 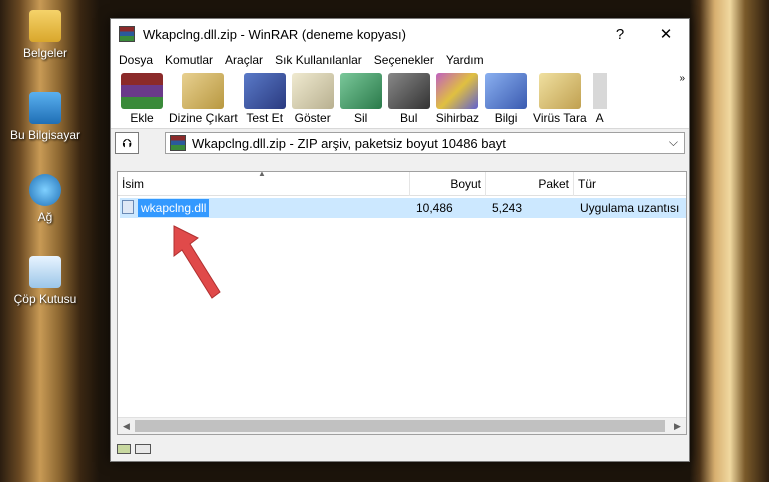 What do you see at coordinates (142, 91) in the screenshot?
I see `add-icon` at bounding box center [142, 91].